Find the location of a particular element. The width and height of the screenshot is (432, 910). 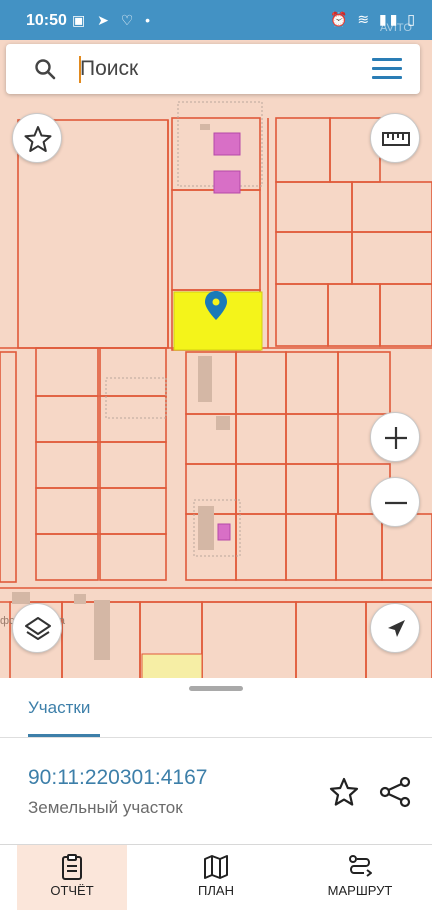

bottom-navigation: ОТЧЁТ ПЛАН МАРШРУТ is located at coordinates (216, 877).